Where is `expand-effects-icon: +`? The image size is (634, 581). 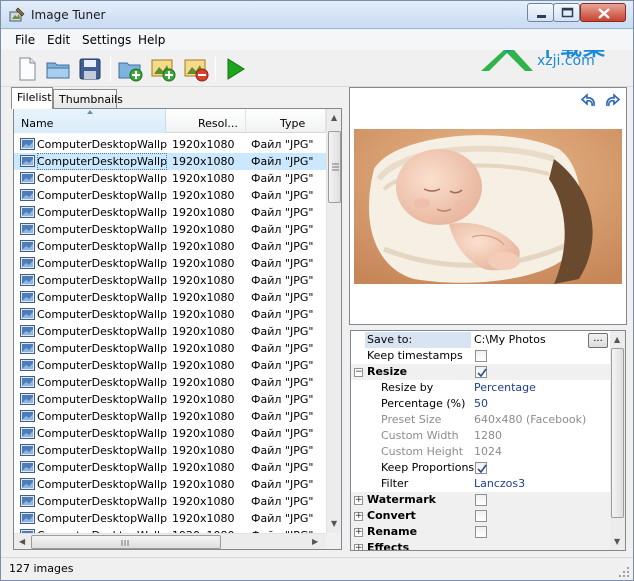
expand-effects-icon: + is located at coordinates (358, 547).